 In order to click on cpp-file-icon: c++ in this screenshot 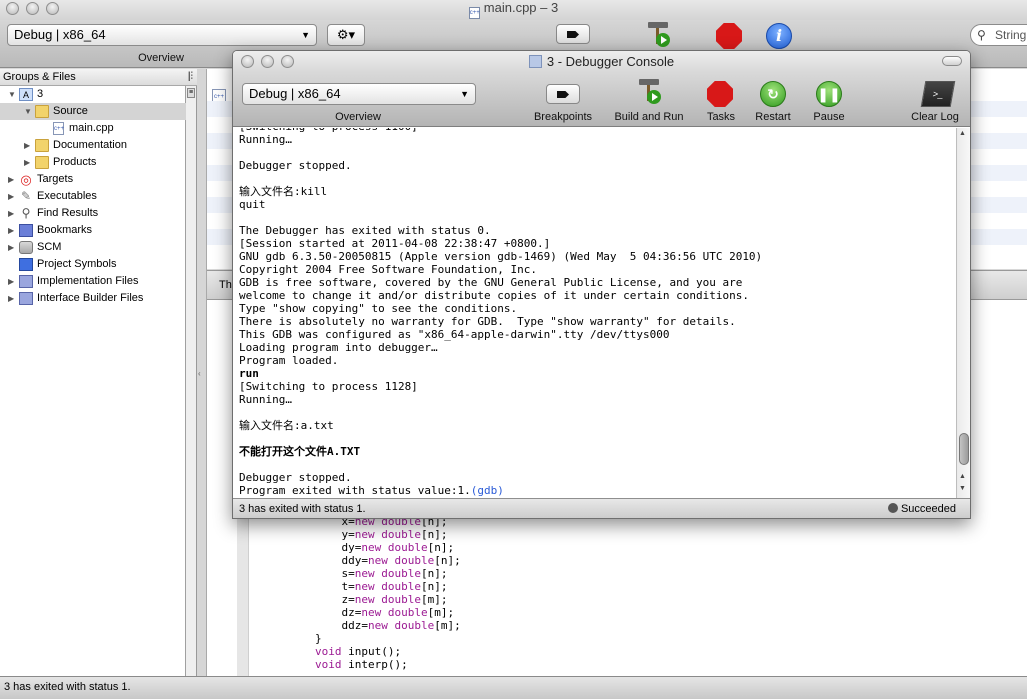, I will do `click(58, 128)`.